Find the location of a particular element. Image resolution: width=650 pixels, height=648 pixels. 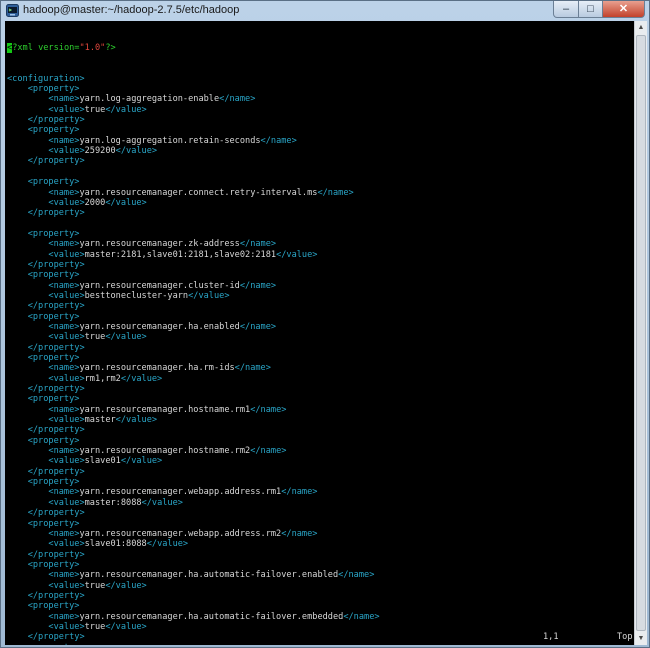

cursor-position: 1,1 is located at coordinates (551, 637).